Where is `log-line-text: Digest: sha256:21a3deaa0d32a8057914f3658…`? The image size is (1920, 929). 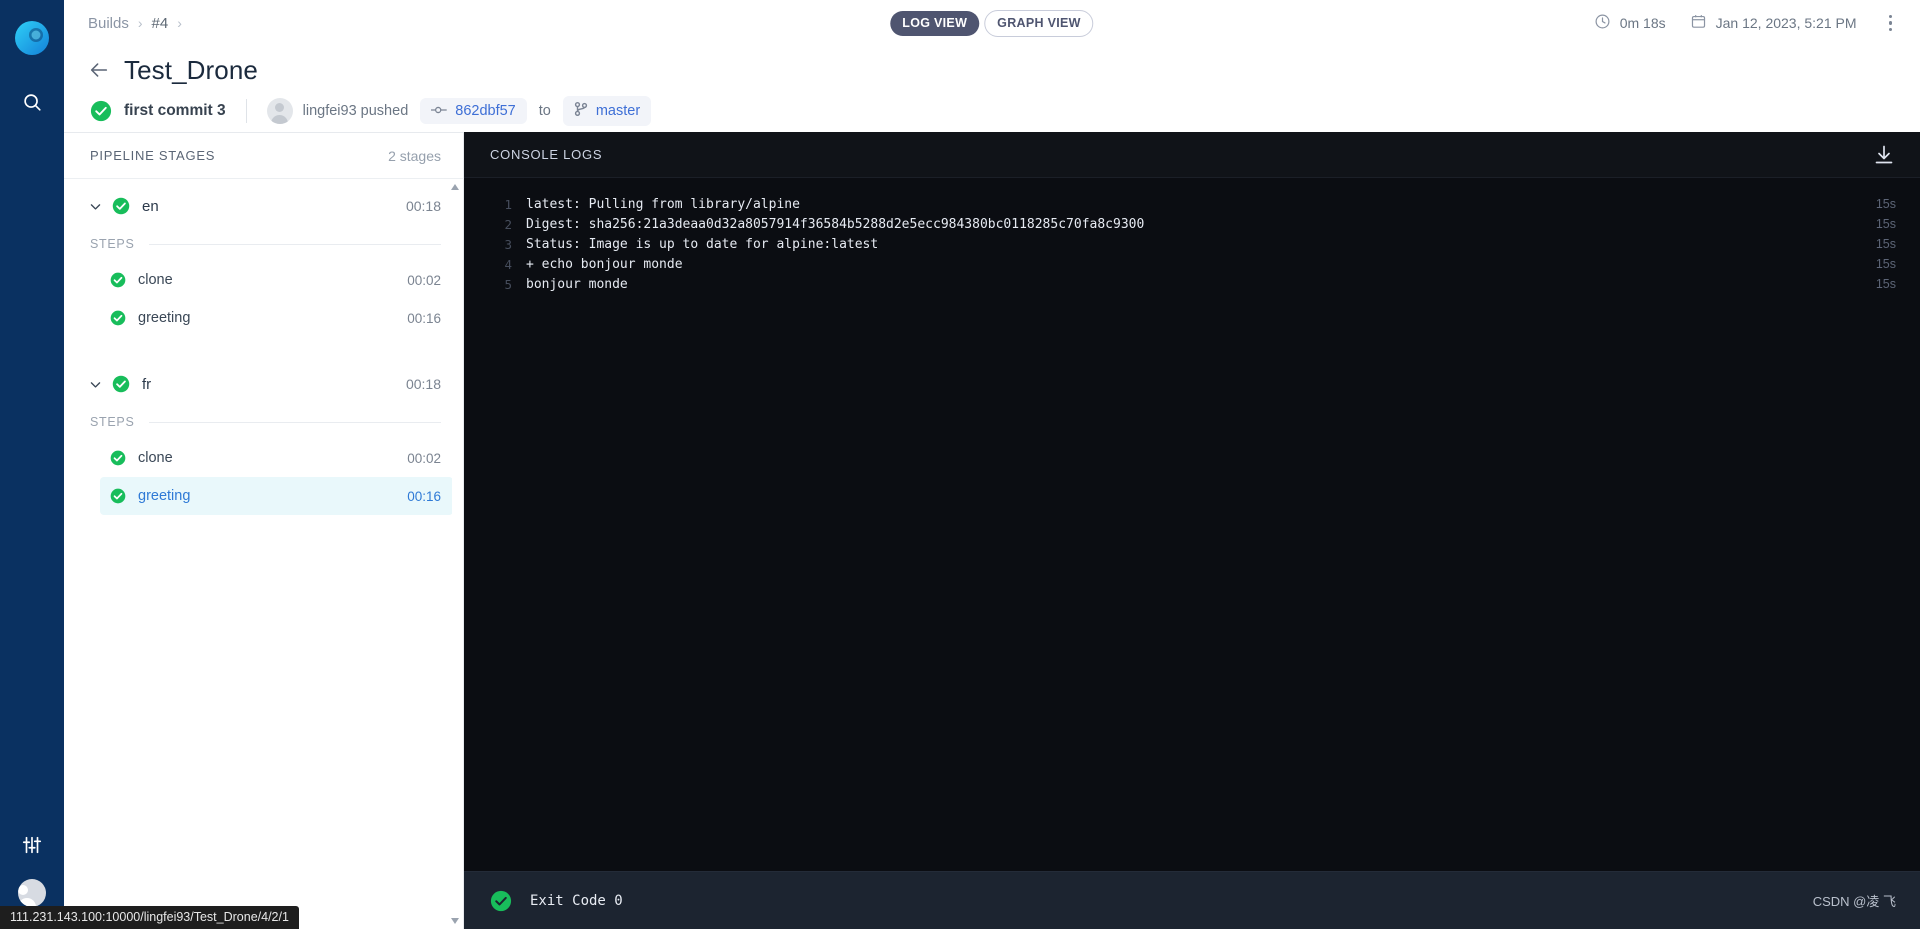 log-line-text: Digest: sha256:21a3deaa0d32a8057914f3658… is located at coordinates (835, 224).